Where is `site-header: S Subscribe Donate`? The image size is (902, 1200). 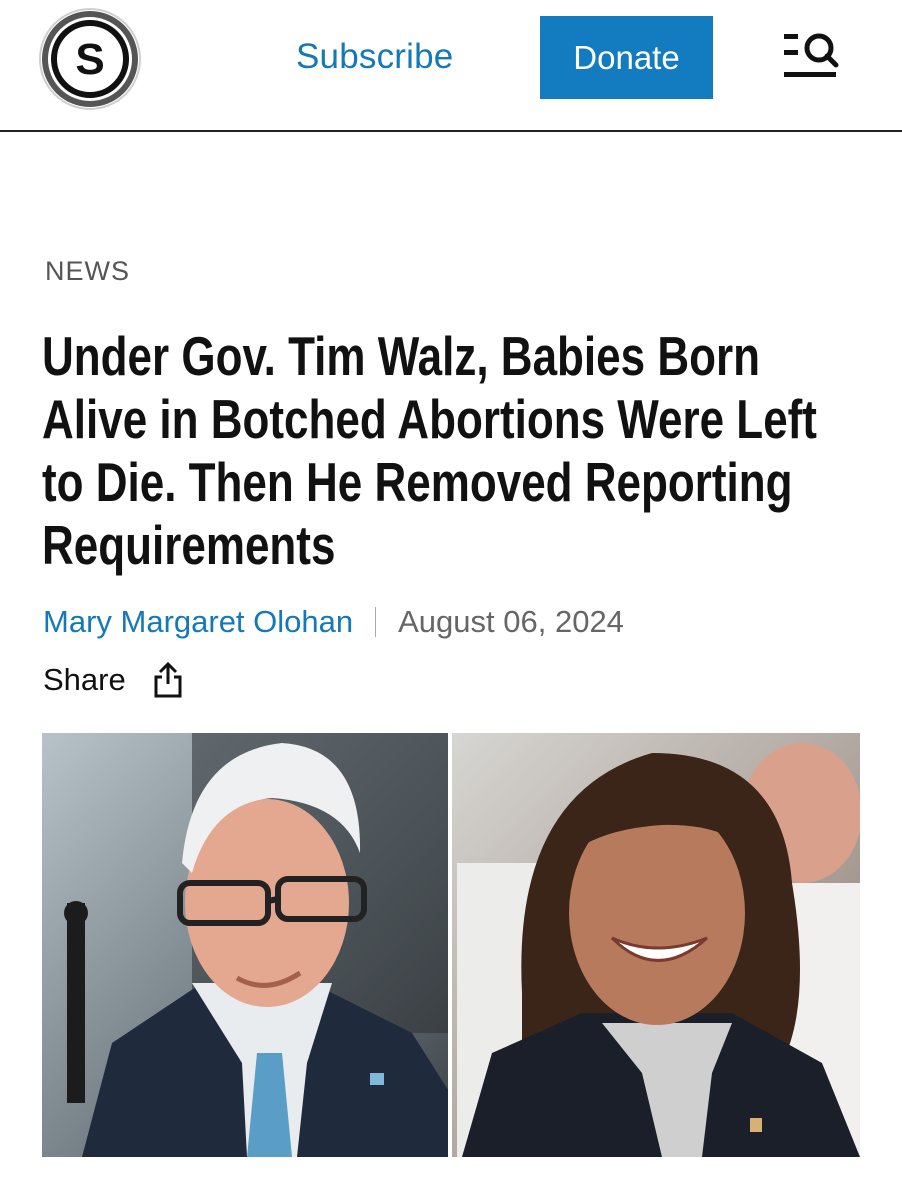
site-header: S Subscribe Donate is located at coordinates (451, 66).